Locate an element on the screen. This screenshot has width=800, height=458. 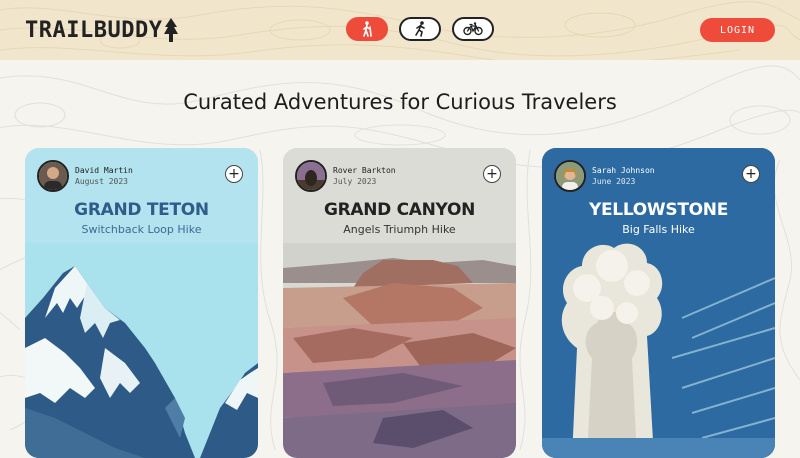
trip-date: July 2023 is located at coordinates (355, 181).